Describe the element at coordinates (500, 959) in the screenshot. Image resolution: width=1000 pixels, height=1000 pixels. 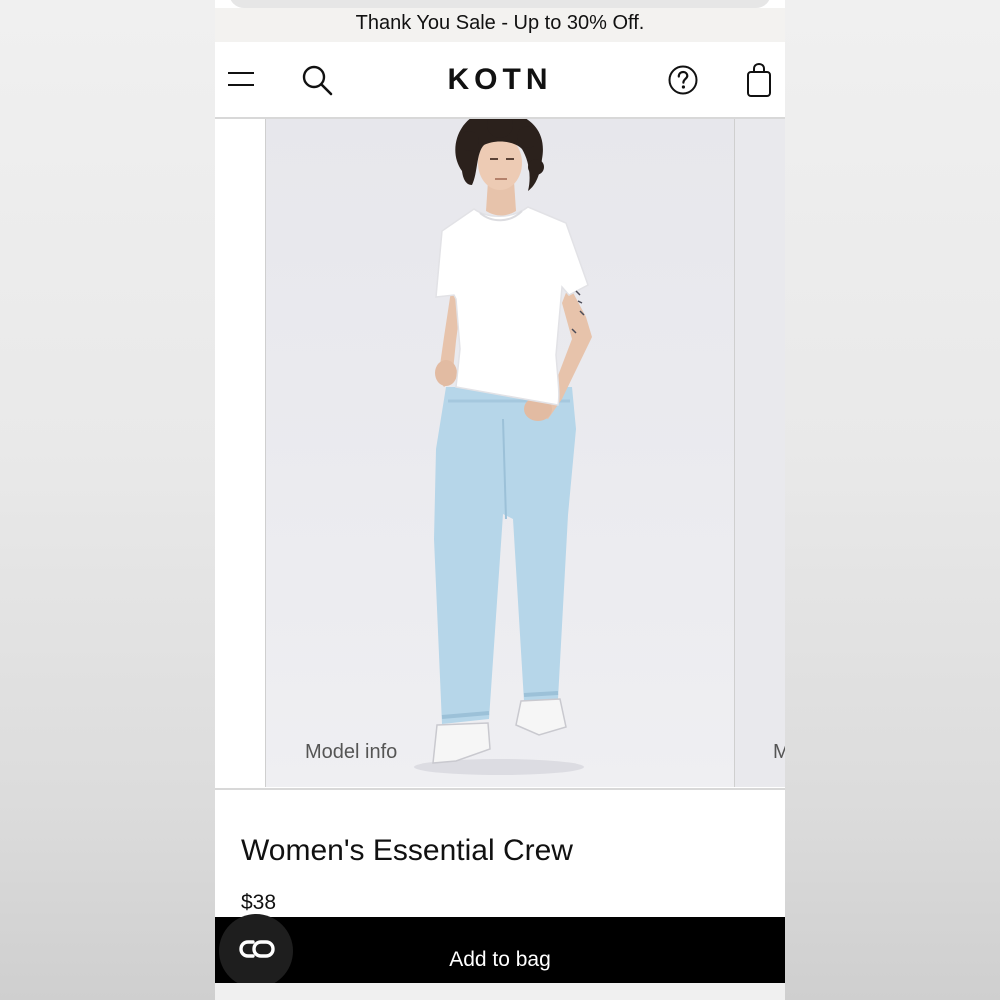
I see `add-to-bag-label: Add to bag` at that location.